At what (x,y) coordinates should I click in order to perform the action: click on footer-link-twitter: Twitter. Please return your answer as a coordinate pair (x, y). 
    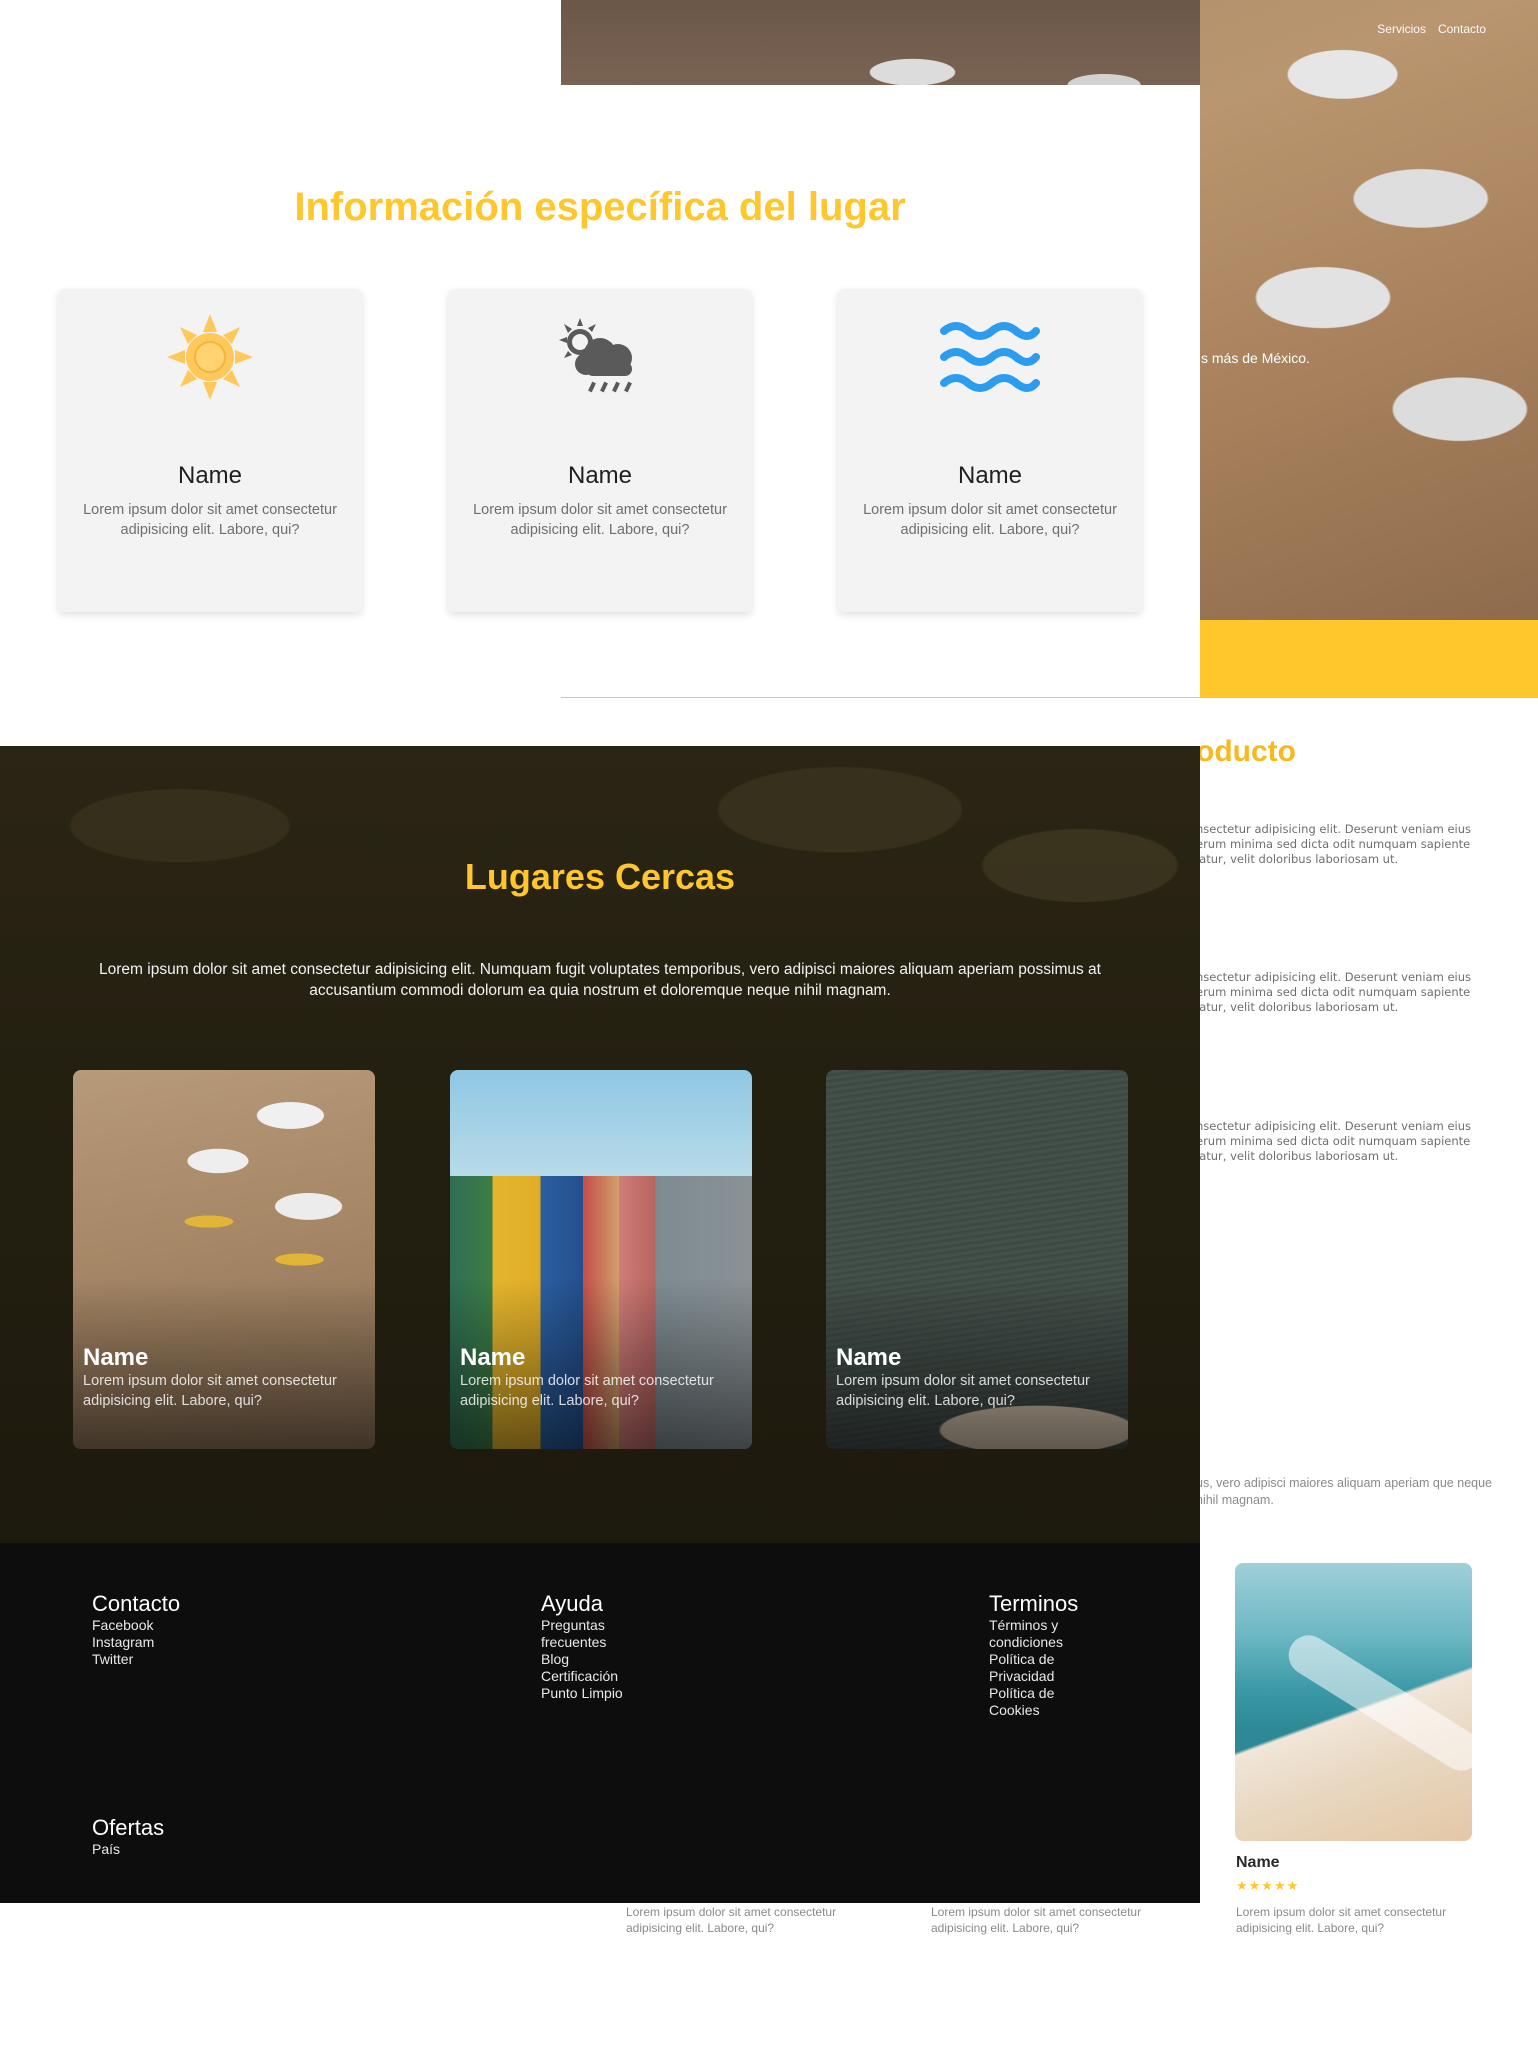
    Looking at the image, I should click on (136, 1659).